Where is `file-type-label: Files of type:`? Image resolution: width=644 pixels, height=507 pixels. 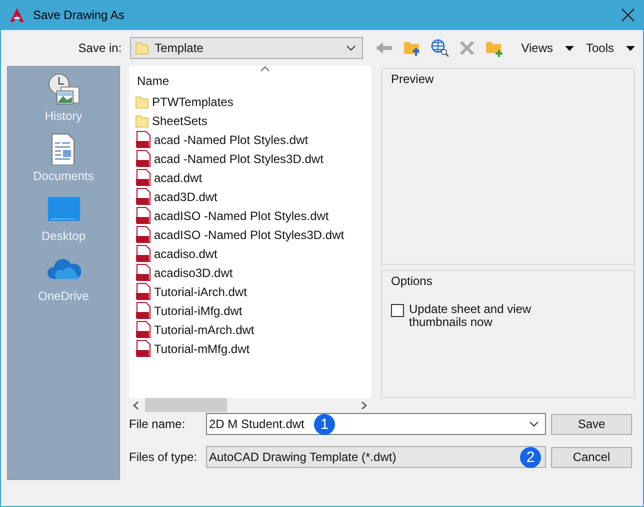
file-type-label: Files of type: is located at coordinates (163, 457).